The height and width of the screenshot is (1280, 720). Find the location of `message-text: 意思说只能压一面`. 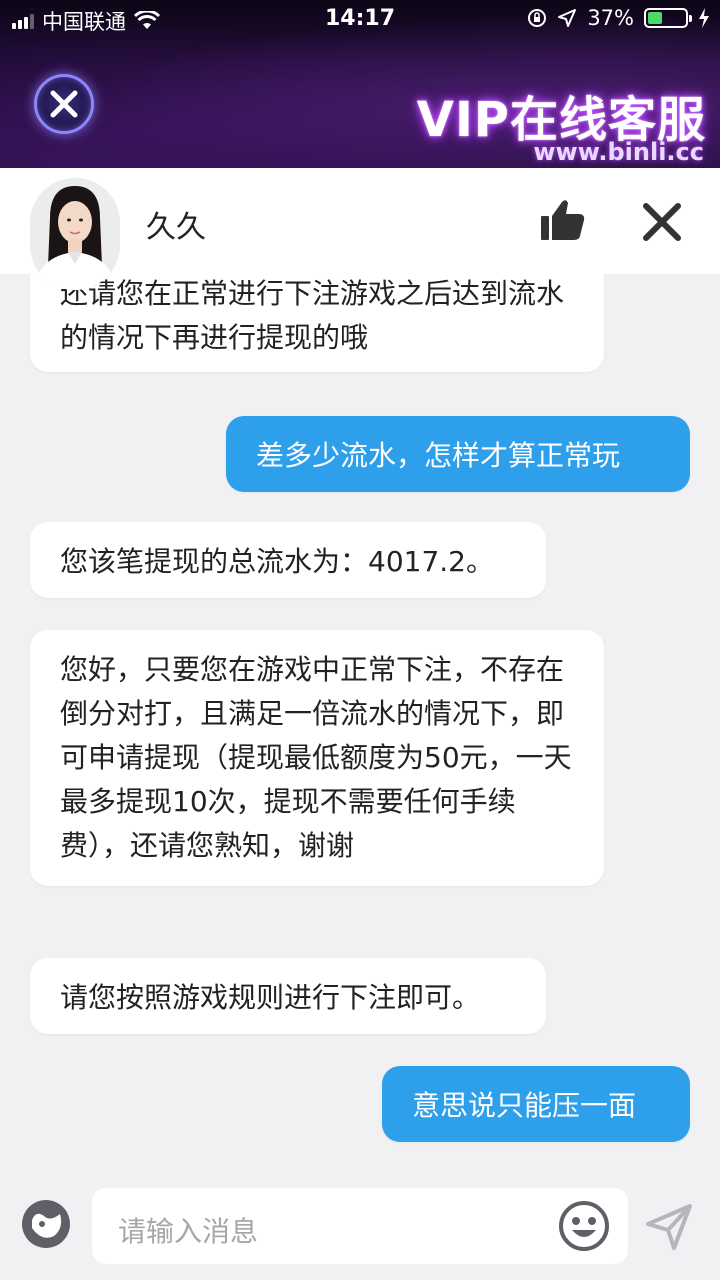

message-text: 意思说只能压一面 is located at coordinates (524, 1105).